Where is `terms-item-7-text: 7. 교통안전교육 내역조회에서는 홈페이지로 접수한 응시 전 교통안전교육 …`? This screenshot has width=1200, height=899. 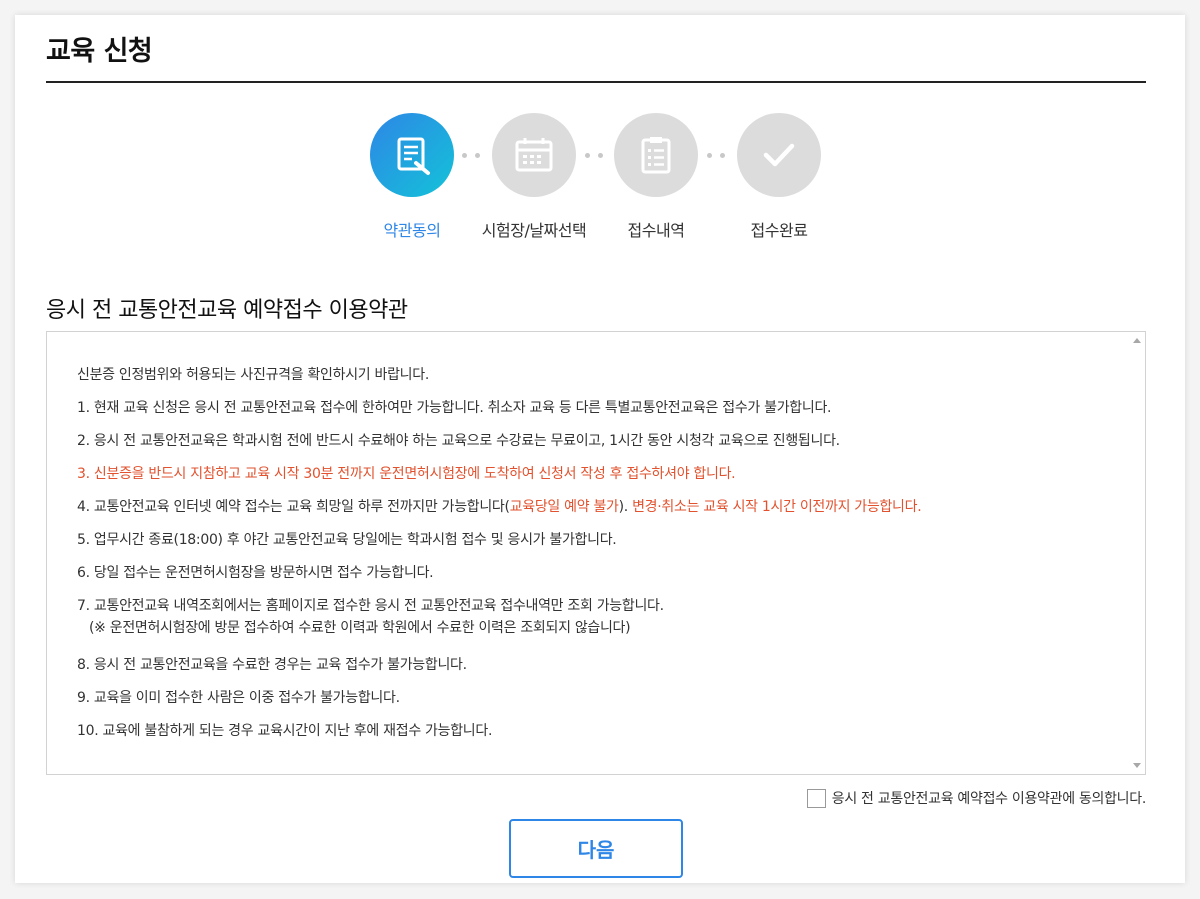
terms-item-7-text: 7. 교통안전교육 내역조회에서는 홈페이지로 접수한 응시 전 교통안전교육 … is located at coordinates (370, 606).